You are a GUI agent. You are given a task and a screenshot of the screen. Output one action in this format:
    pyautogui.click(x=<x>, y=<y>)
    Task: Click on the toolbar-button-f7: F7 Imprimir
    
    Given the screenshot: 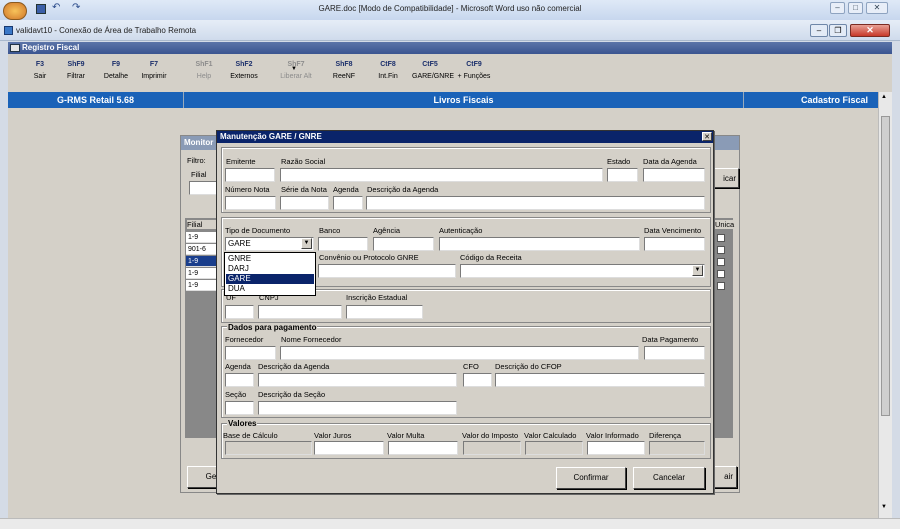 What is the action you would take?
    pyautogui.click(x=154, y=71)
    